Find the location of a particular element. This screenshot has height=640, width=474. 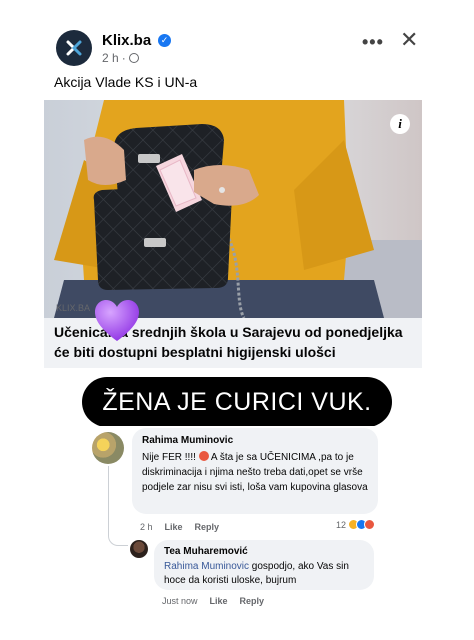

post-text: Akcija Vlade KS i UN-a is located at coordinates (126, 82).